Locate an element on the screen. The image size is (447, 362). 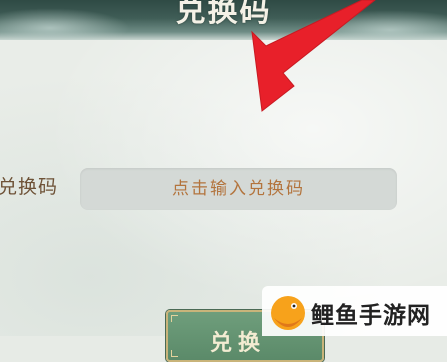
code-input is located at coordinates (238, 189).